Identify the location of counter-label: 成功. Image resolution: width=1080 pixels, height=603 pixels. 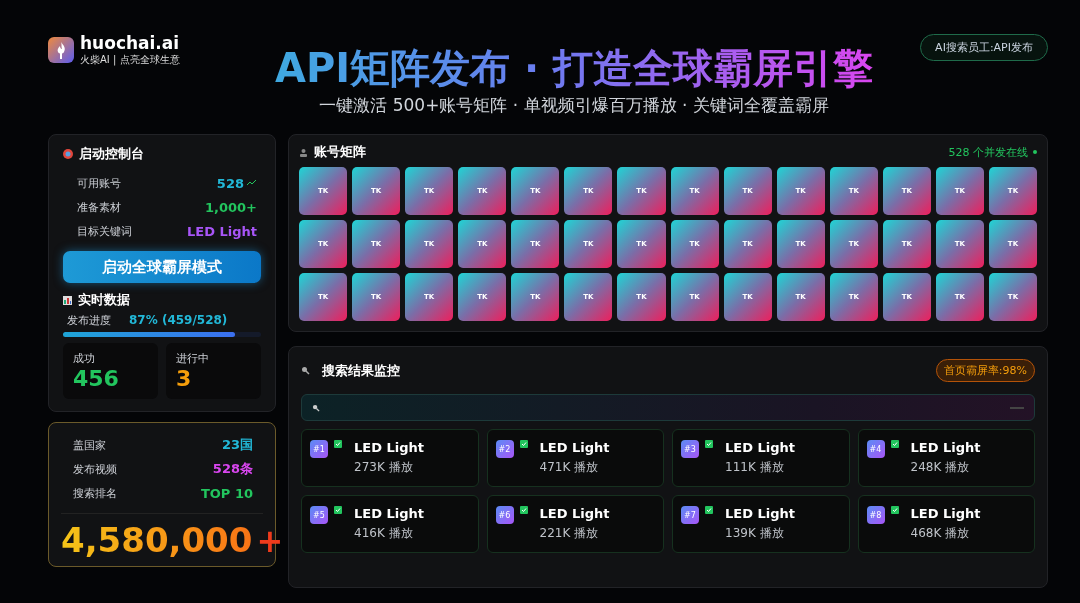
(84, 358).